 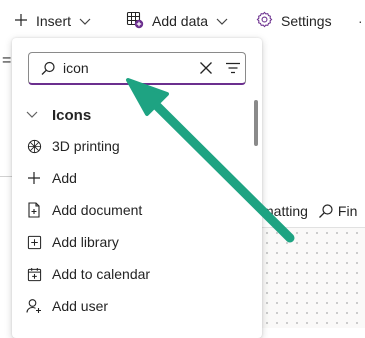 What do you see at coordinates (7, 60) in the screenshot?
I see `background-glyph: =` at bounding box center [7, 60].